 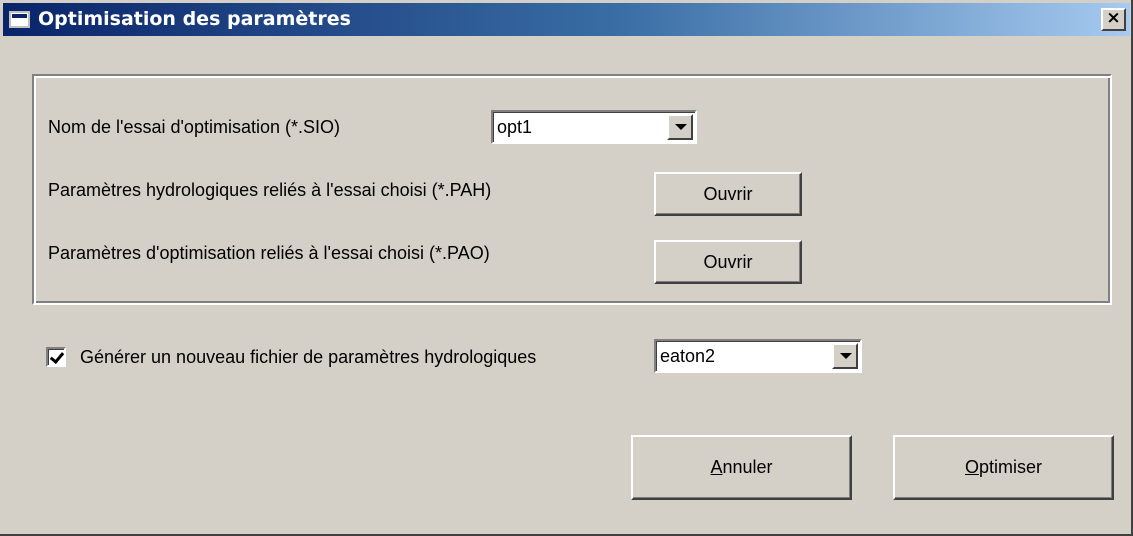 What do you see at coordinates (1113, 19) in the screenshot?
I see `close-button: ×` at bounding box center [1113, 19].